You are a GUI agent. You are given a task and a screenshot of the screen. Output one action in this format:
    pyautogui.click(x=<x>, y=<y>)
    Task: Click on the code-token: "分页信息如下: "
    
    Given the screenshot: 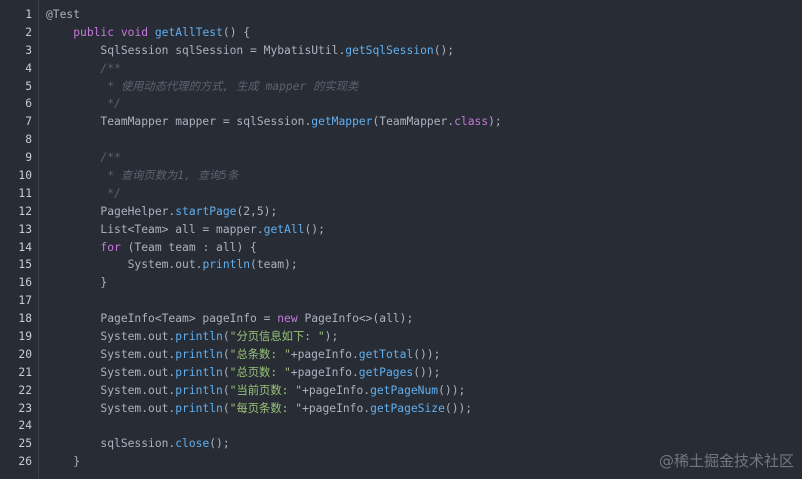 What is the action you would take?
    pyautogui.click(x=277, y=337)
    